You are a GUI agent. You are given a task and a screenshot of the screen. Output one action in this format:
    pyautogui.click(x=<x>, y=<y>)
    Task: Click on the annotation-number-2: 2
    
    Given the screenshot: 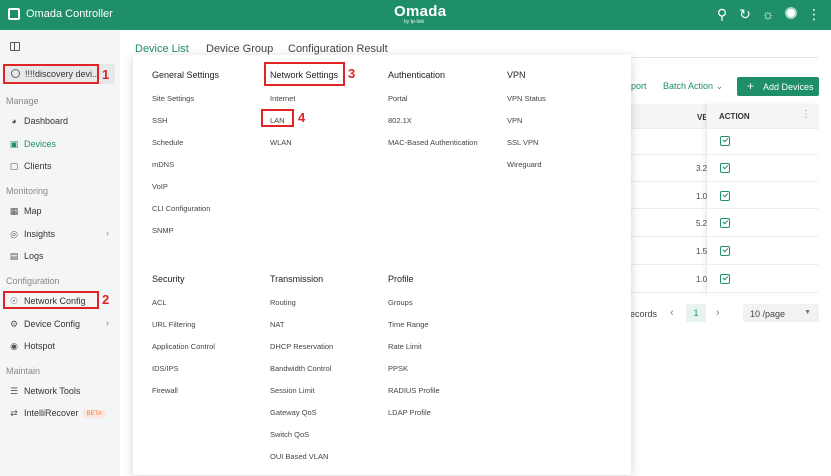 What is the action you would take?
    pyautogui.click(x=106, y=299)
    